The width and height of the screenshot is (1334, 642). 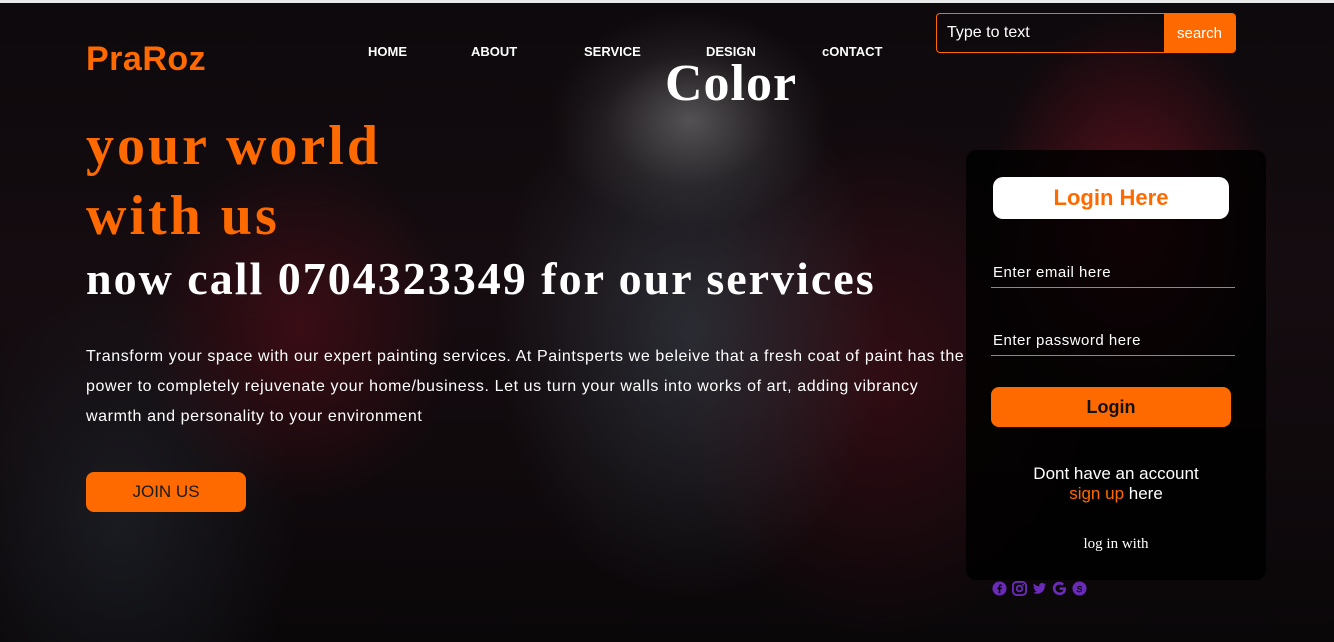 I want to click on signup-suffix: here, so click(x=1143, y=493).